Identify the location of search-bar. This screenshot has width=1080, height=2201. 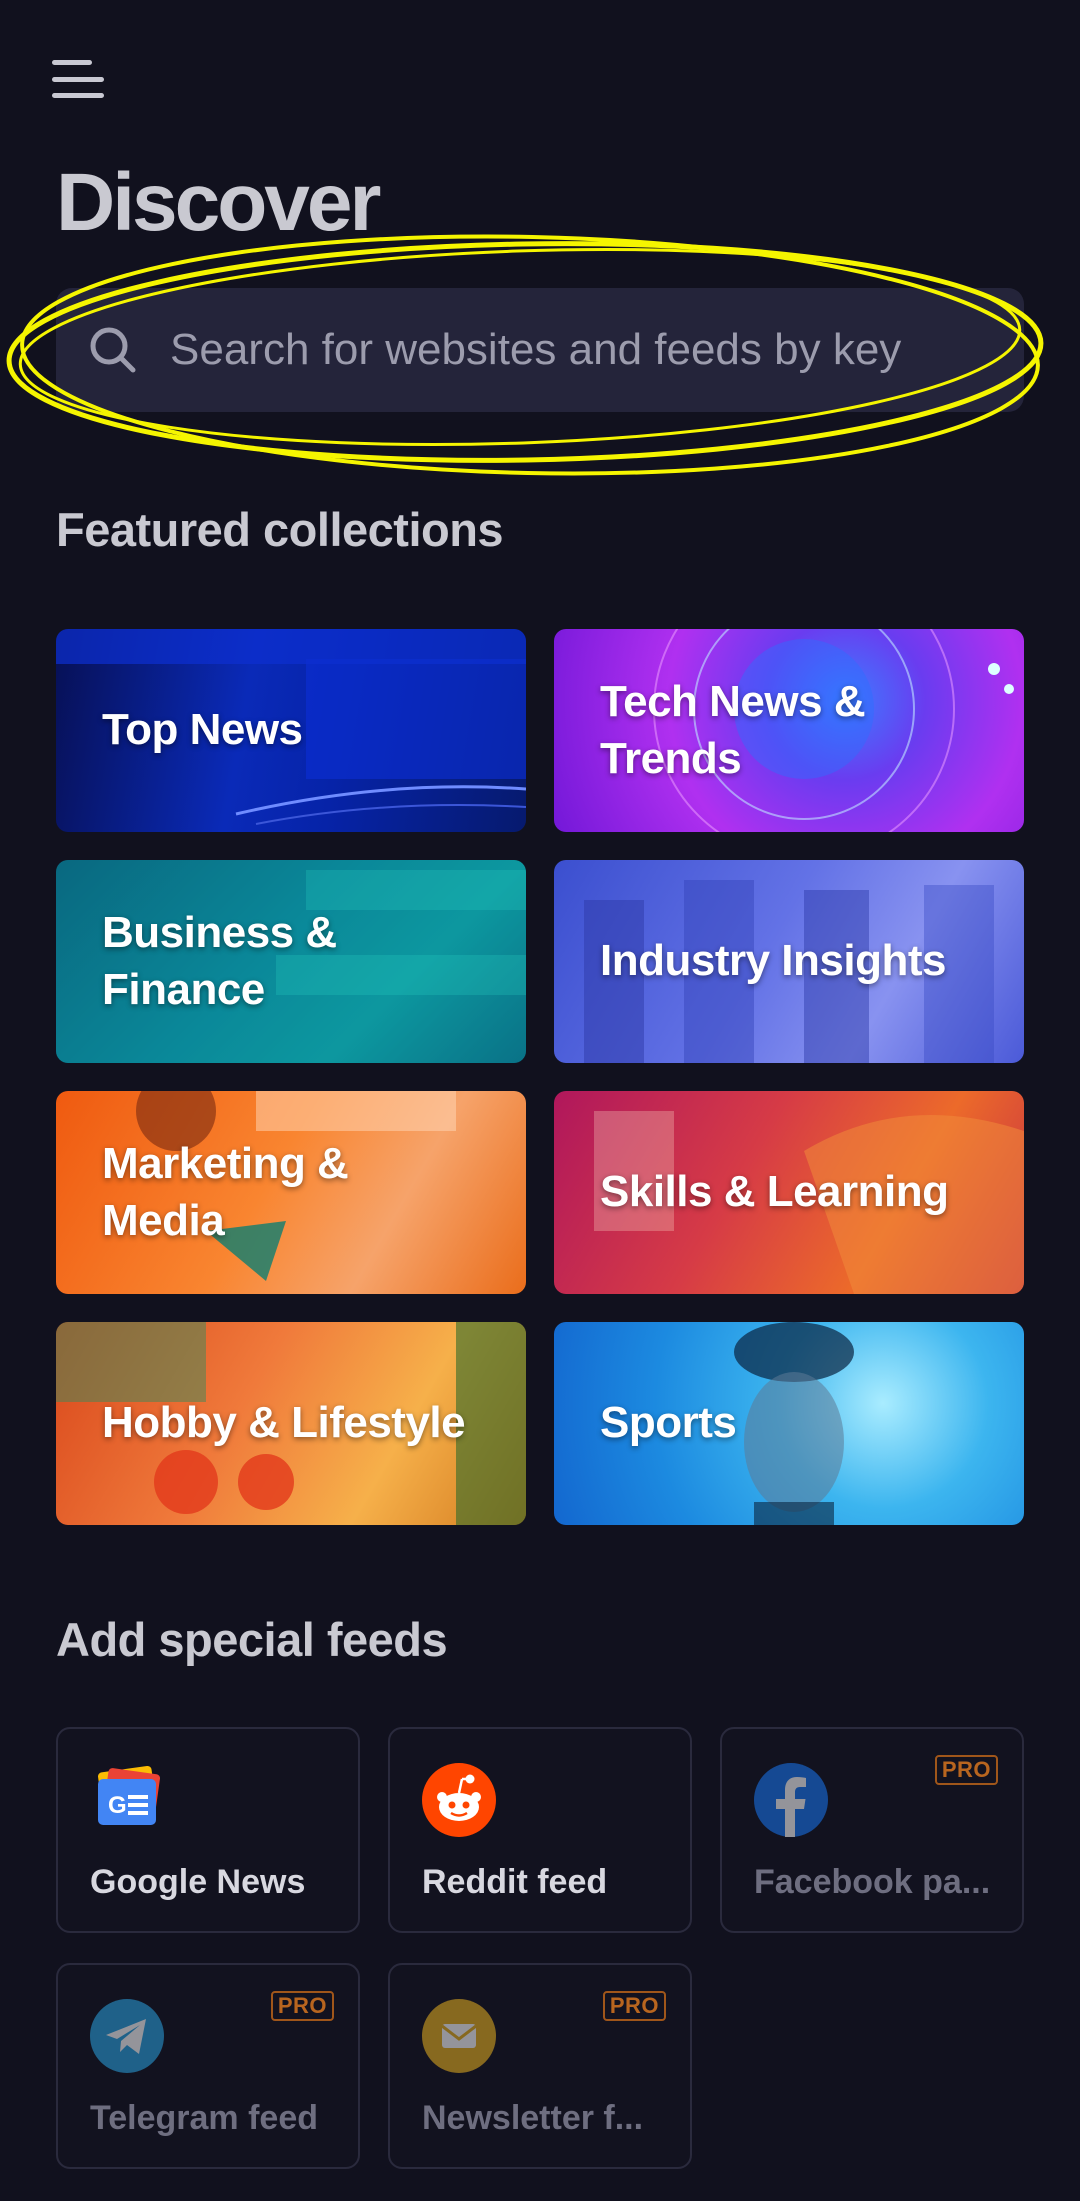
(540, 350).